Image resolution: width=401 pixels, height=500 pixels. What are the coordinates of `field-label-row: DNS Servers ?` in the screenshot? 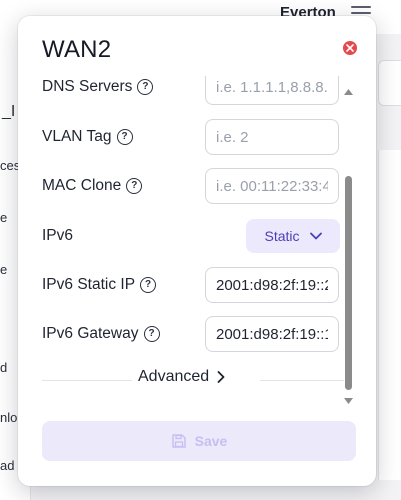 It's located at (98, 87).